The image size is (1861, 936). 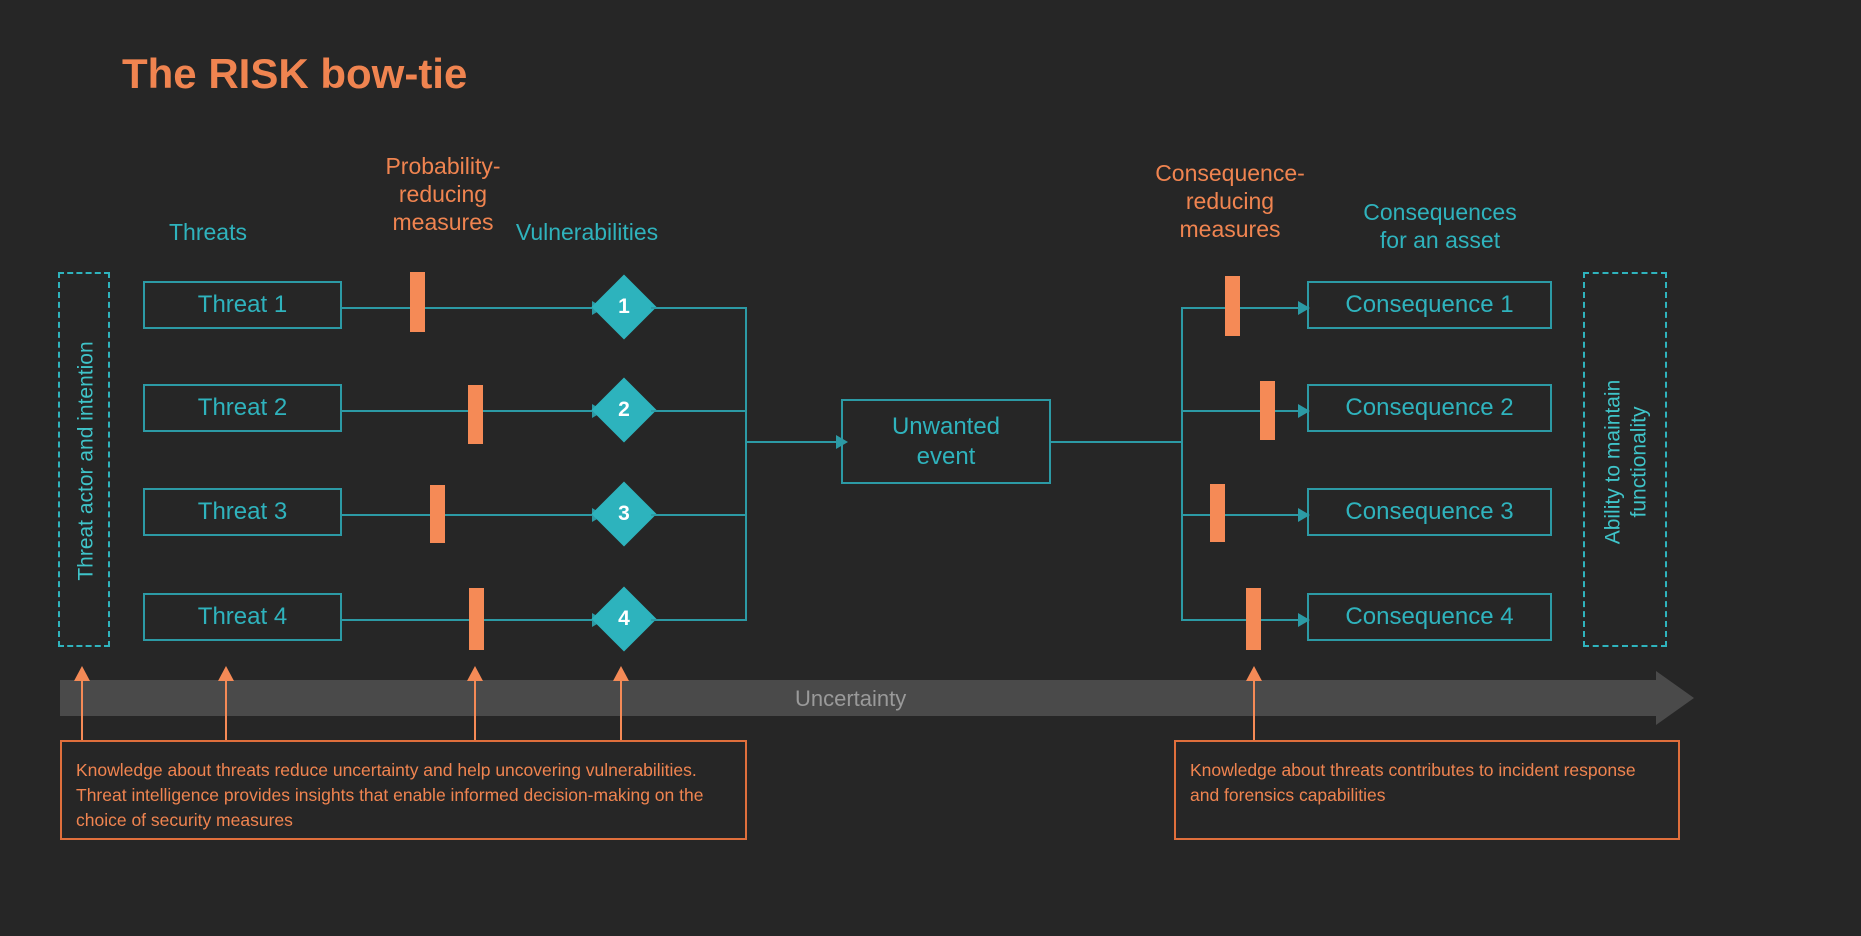 I want to click on heading-vulnerabilities: Vulnerabilities, so click(x=587, y=232).